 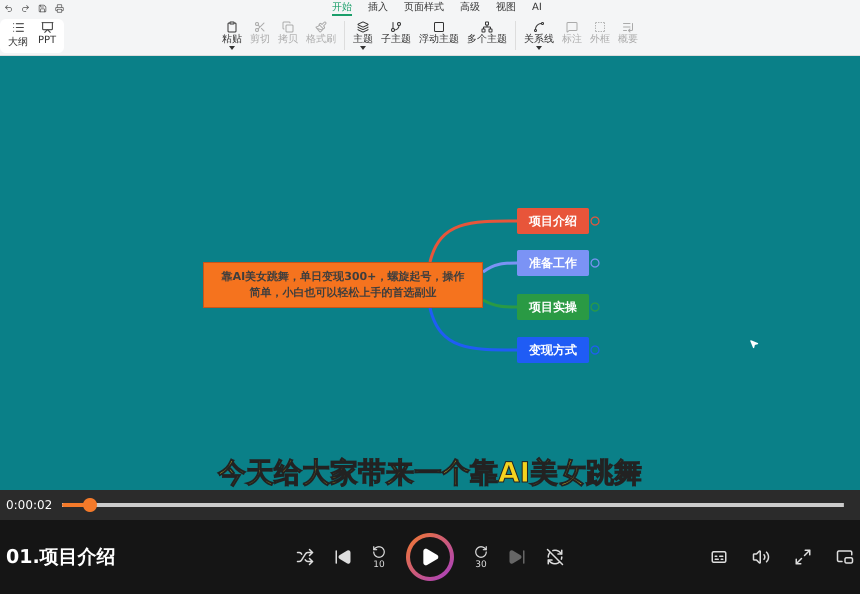 I want to click on forward-button: 30, so click(x=481, y=557).